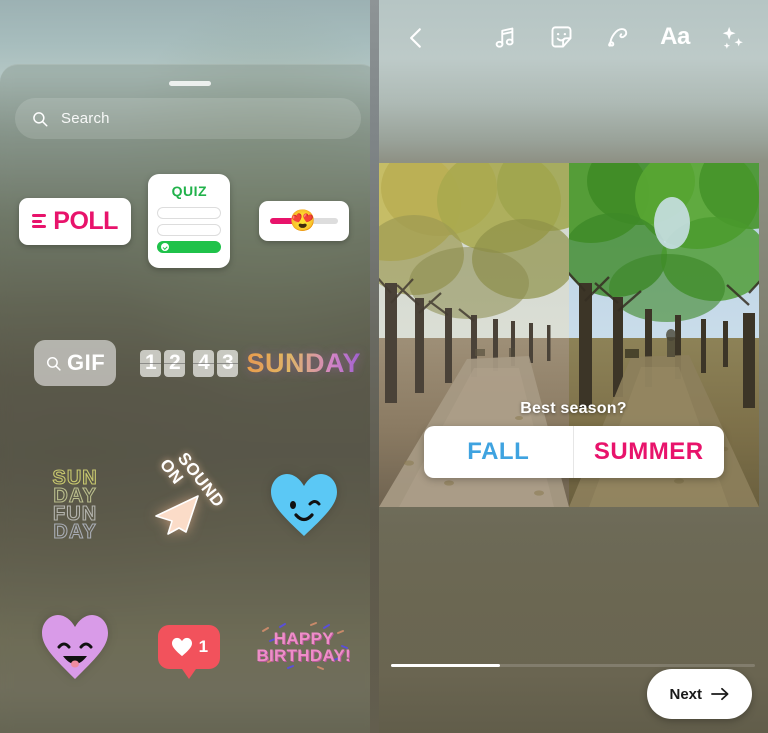 This screenshot has width=768, height=733. What do you see at coordinates (573, 665) in the screenshot?
I see `story-progress-bar` at bounding box center [573, 665].